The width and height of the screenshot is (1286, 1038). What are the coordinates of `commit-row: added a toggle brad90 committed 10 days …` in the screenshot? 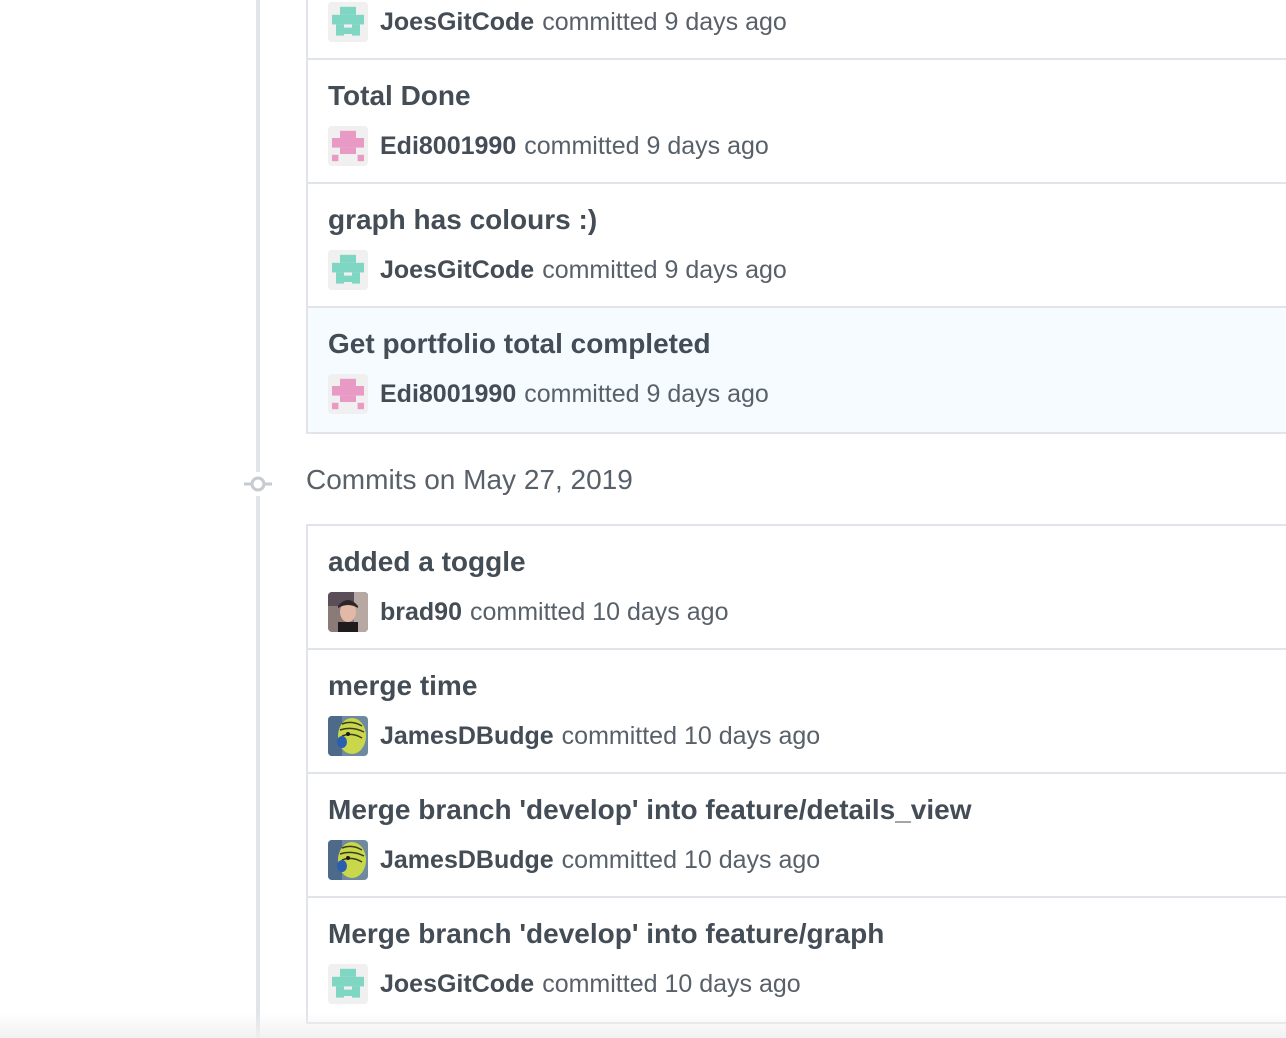 It's located at (797, 588).